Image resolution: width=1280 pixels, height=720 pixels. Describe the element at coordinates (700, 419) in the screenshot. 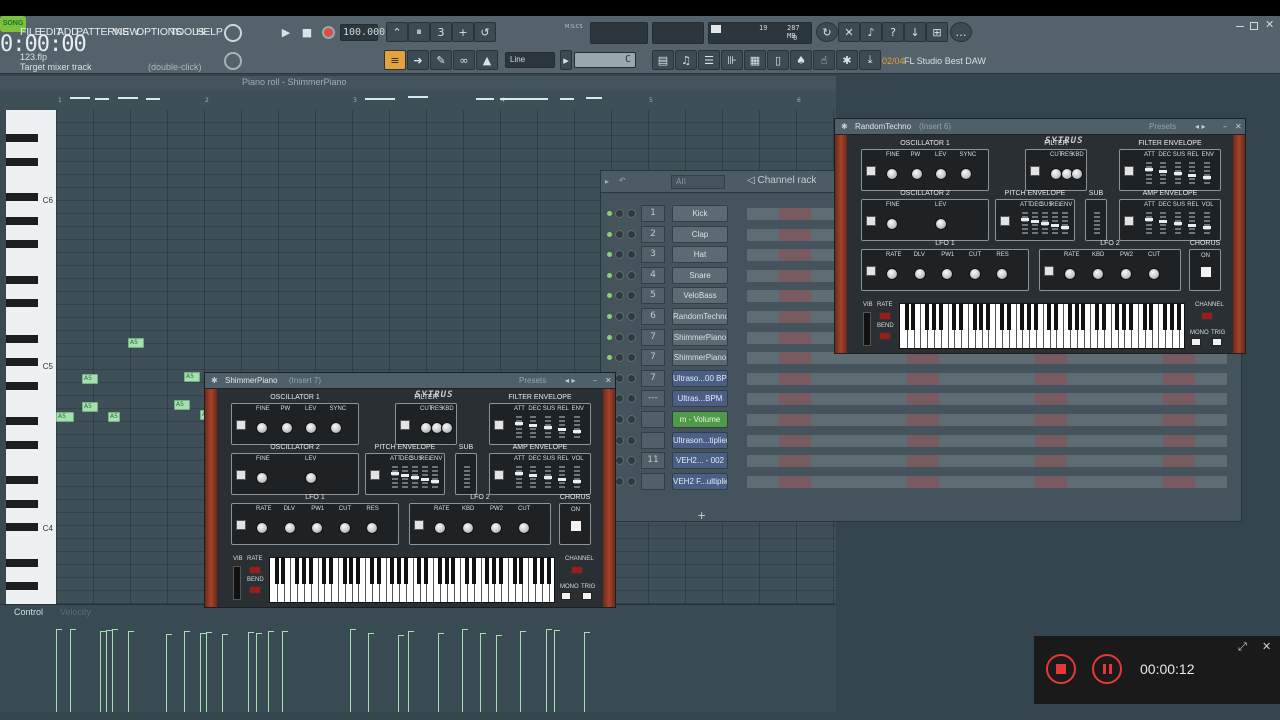

I see `channel-name-button: m - Volume` at that location.